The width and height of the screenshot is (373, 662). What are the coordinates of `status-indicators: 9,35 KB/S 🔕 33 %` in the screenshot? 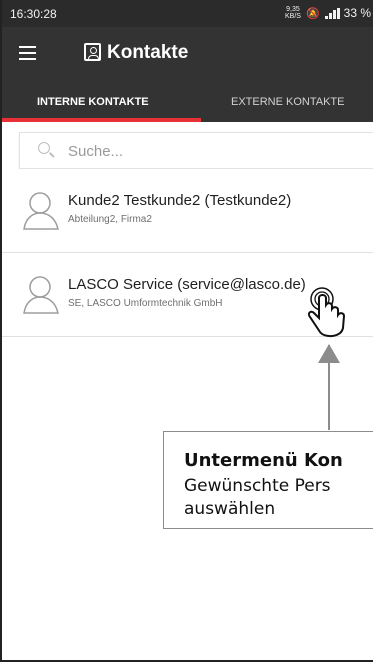 It's located at (328, 13).